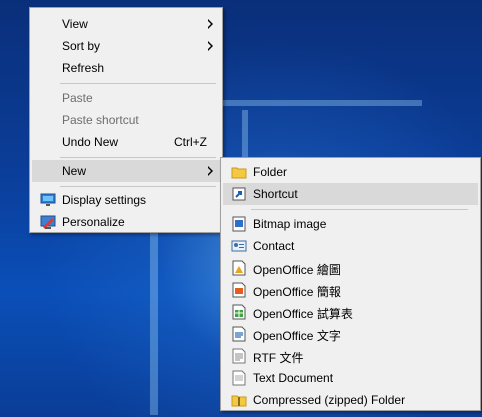 This screenshot has height=417, width=482. I want to click on submenu-item-openoffice-impress: OpenOffice 簡報, so click(350, 290).